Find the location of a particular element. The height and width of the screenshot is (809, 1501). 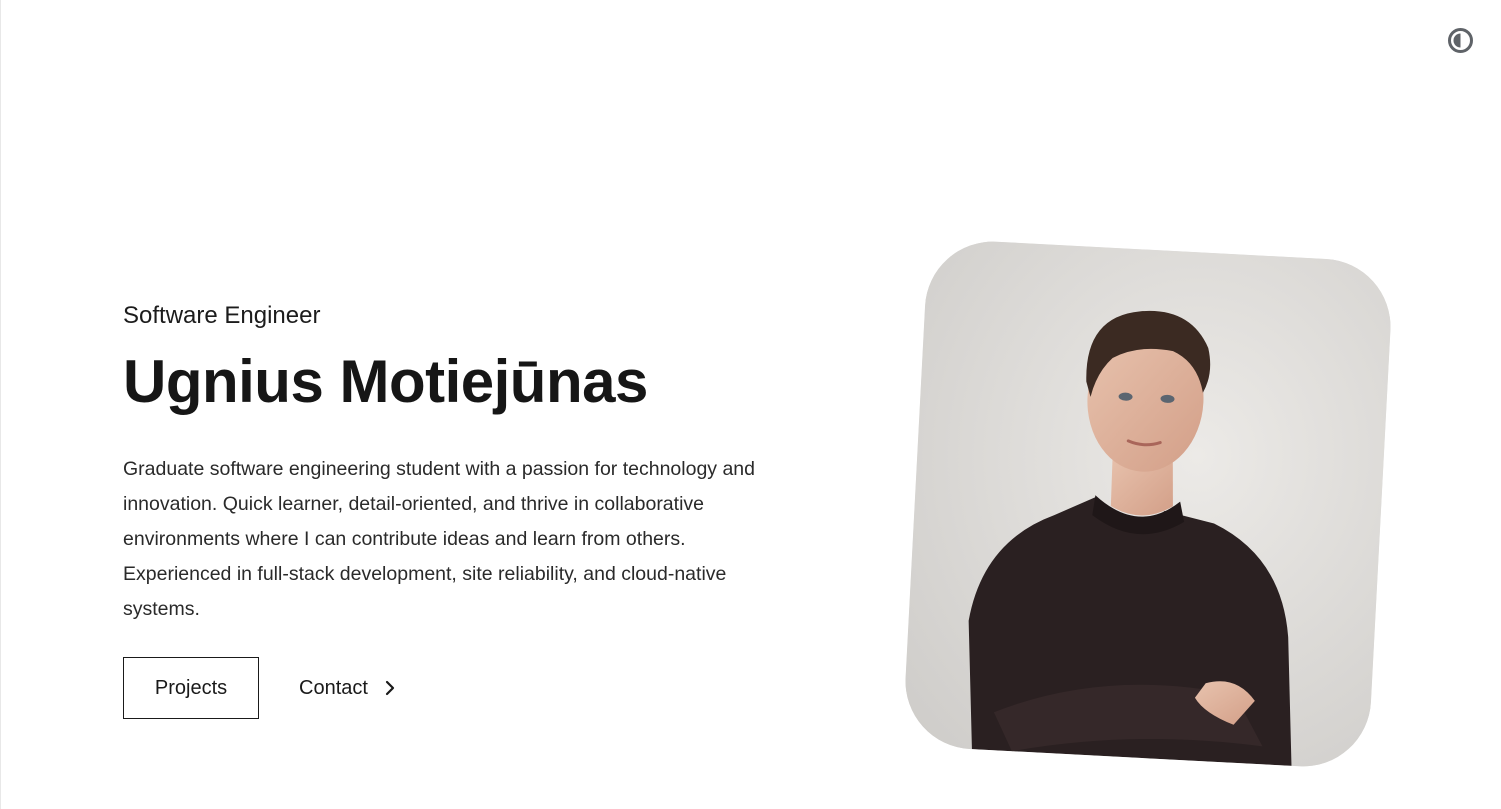

hero-actions: Projects Contact is located at coordinates (453, 688).